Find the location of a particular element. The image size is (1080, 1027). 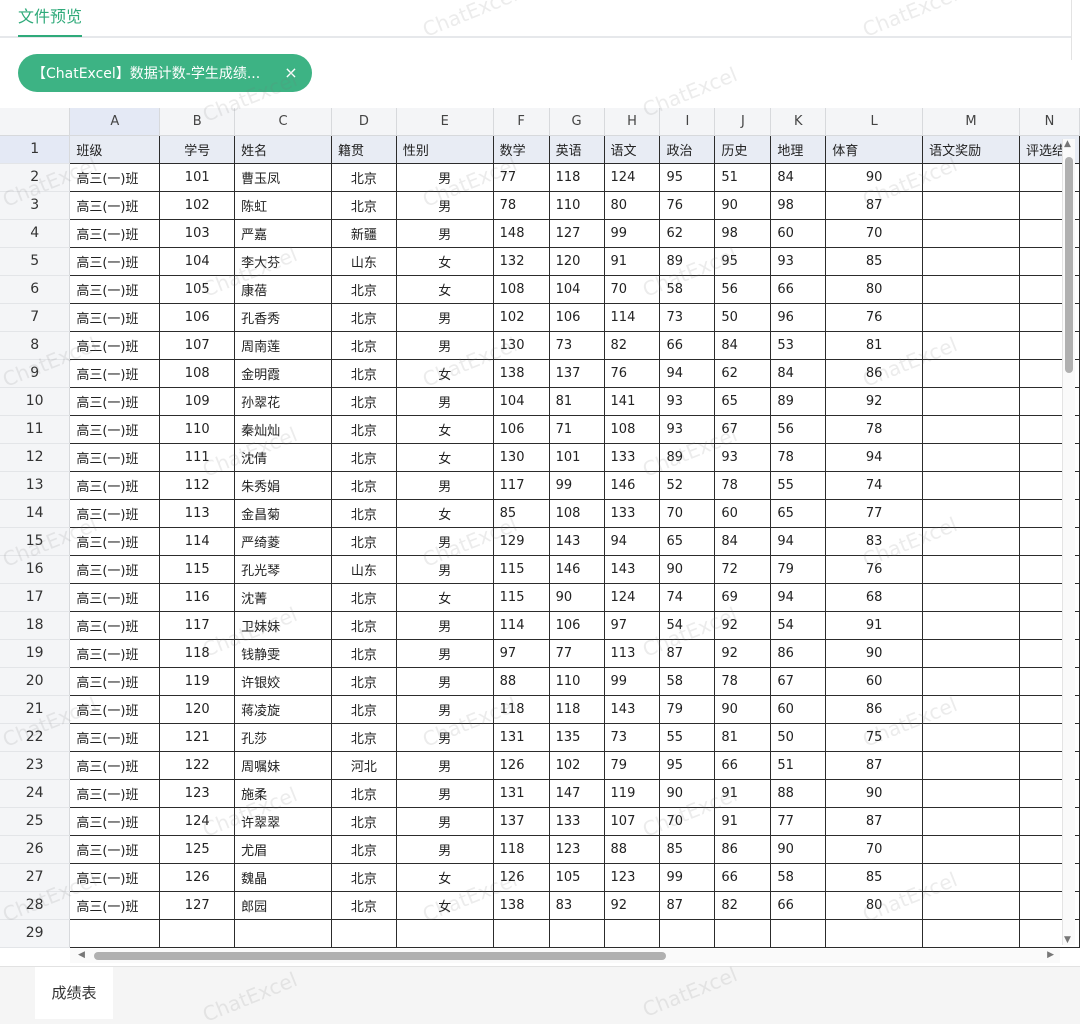

table-cell: 117 is located at coordinates (197, 625).